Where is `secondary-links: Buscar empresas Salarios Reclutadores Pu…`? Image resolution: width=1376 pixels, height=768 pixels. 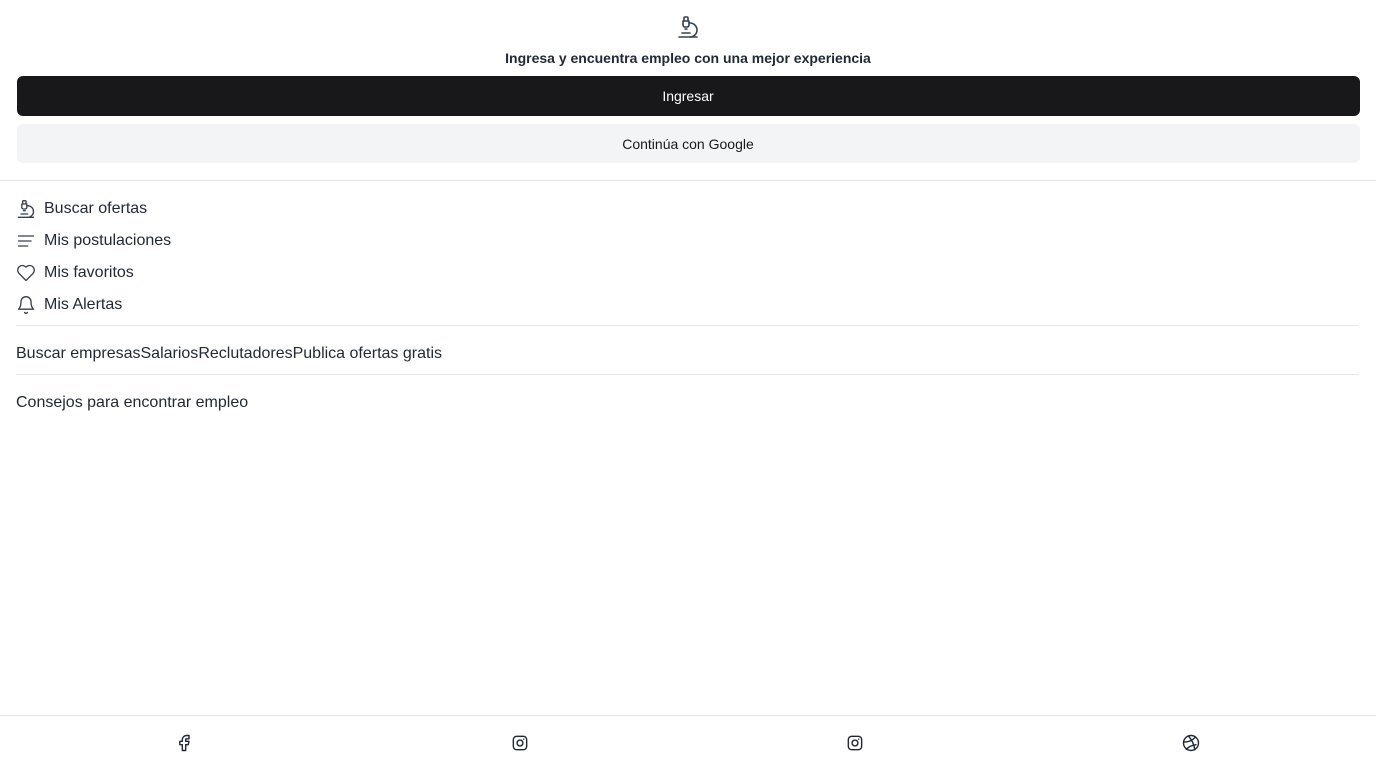
secondary-links: Buscar empresas Salarios Reclutadores Pu… is located at coordinates (229, 354).